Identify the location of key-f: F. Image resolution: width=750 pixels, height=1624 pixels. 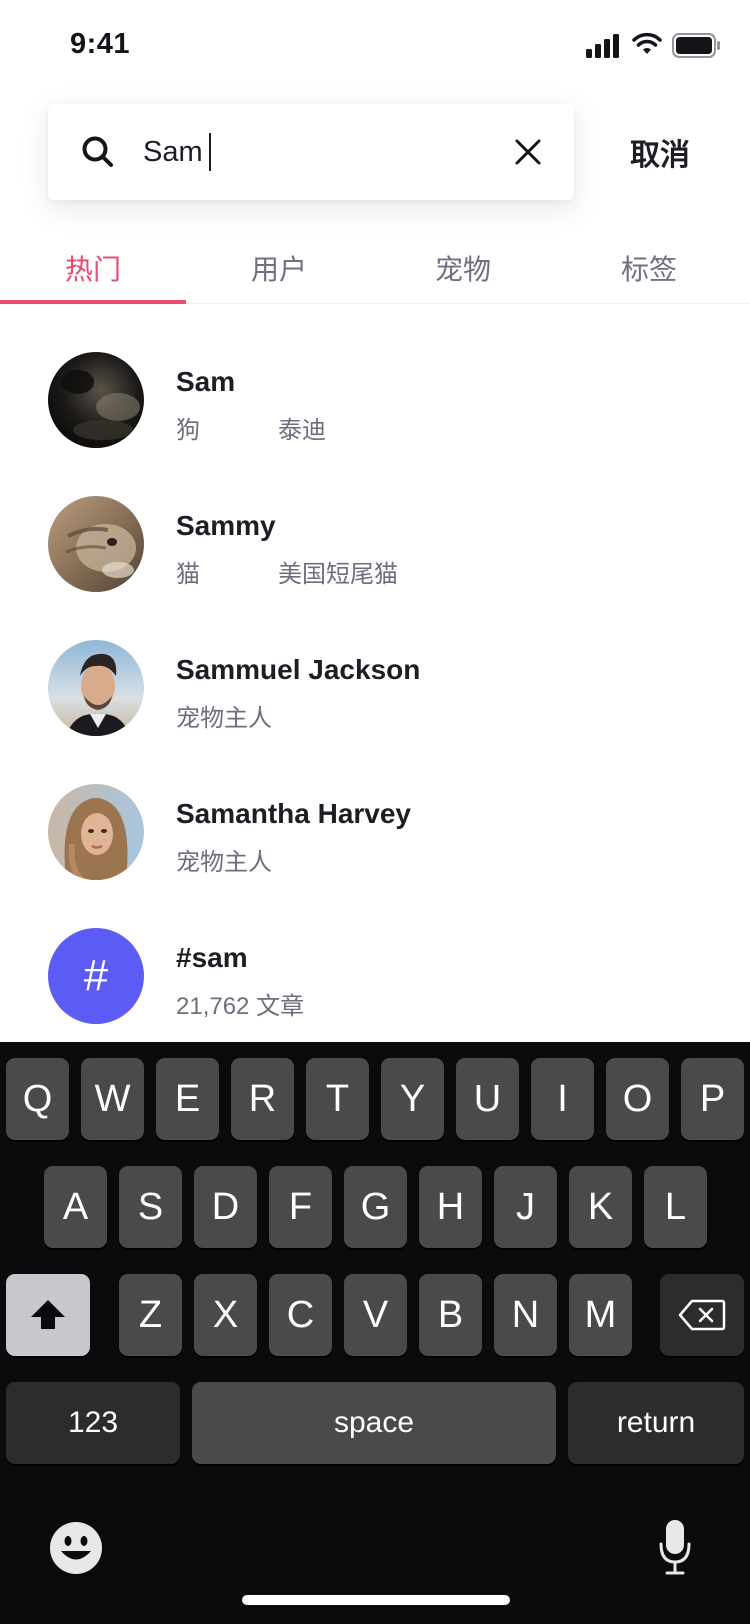
(300, 1207).